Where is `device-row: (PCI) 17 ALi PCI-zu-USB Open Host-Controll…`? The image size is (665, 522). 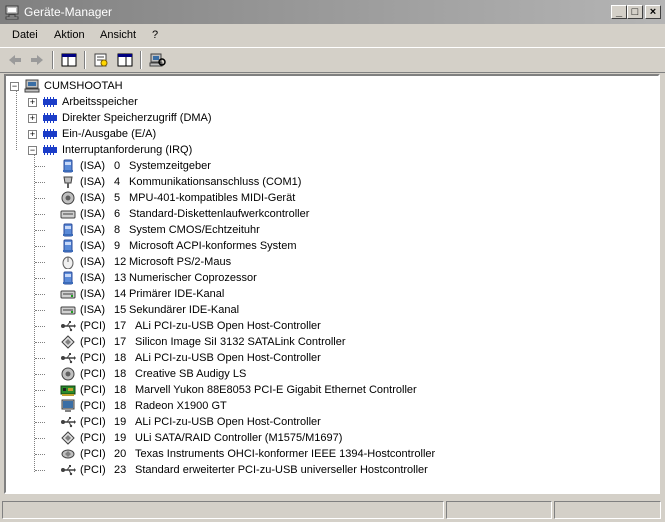
device-row: (PCI) 17 ALi PCI-zu-USB Open Host-Controll… is located at coordinates (328, 326).